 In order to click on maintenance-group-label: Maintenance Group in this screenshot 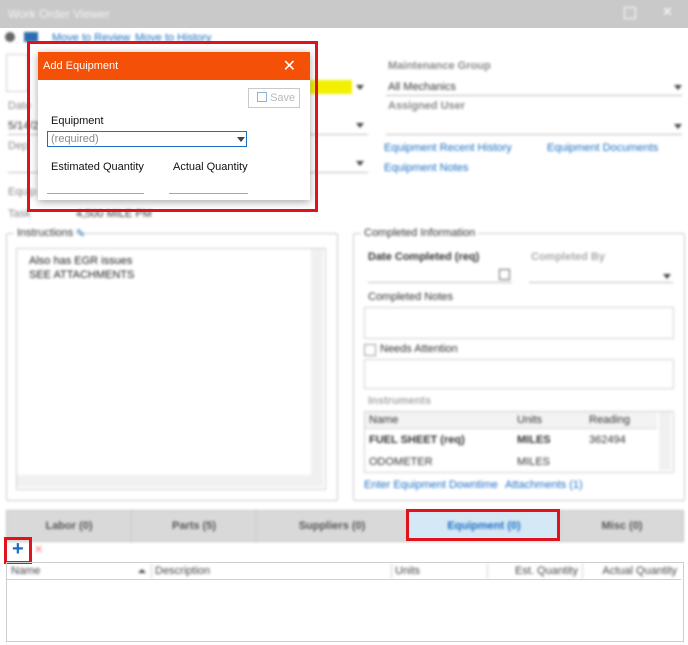, I will do `click(439, 66)`.